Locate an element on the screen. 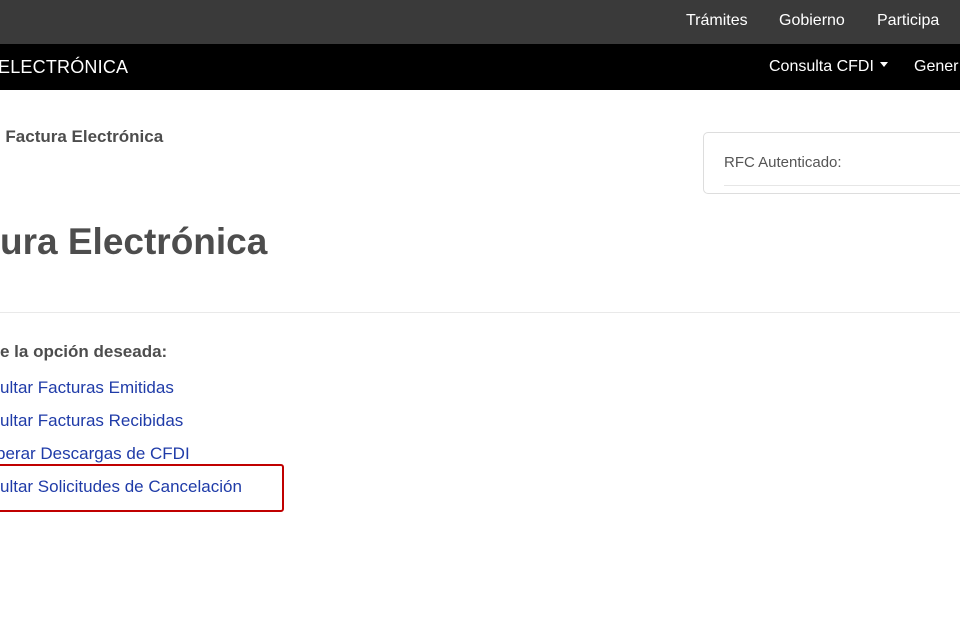 The image size is (960, 630). topbar-link-participa: Participa is located at coordinates (908, 21).